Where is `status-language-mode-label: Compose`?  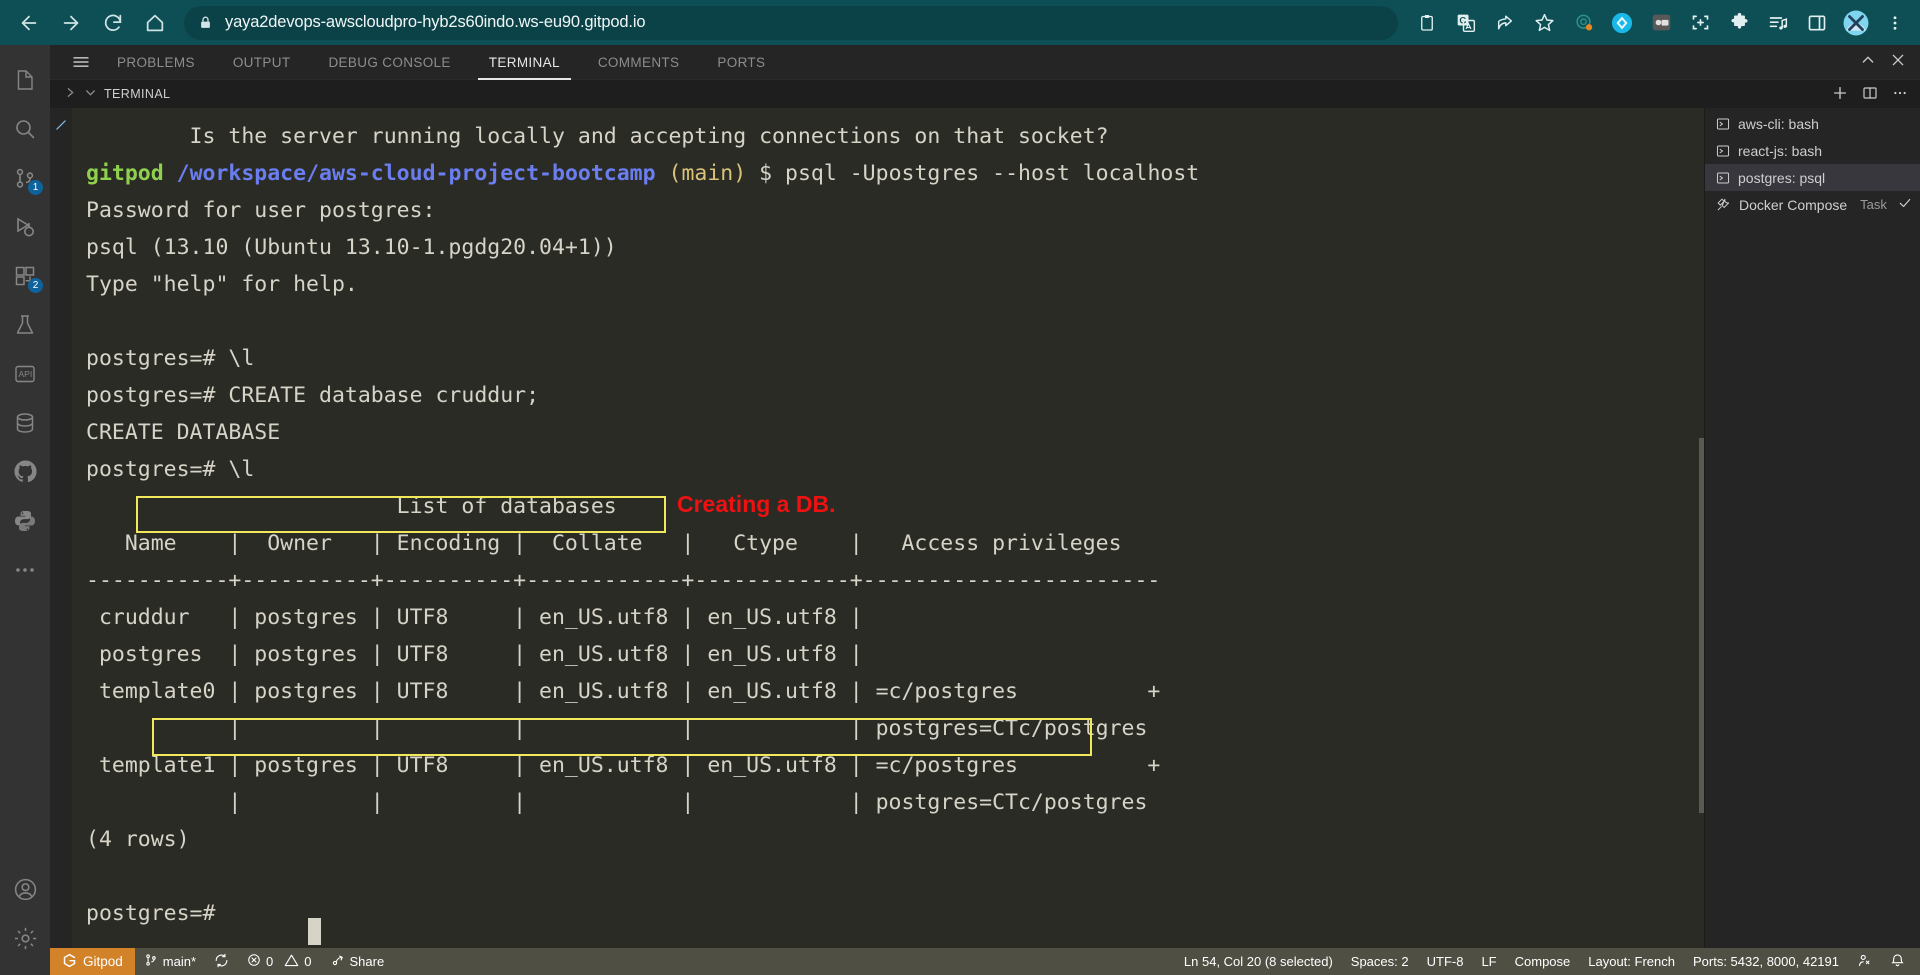
status-language-mode-label: Compose is located at coordinates (1542, 961).